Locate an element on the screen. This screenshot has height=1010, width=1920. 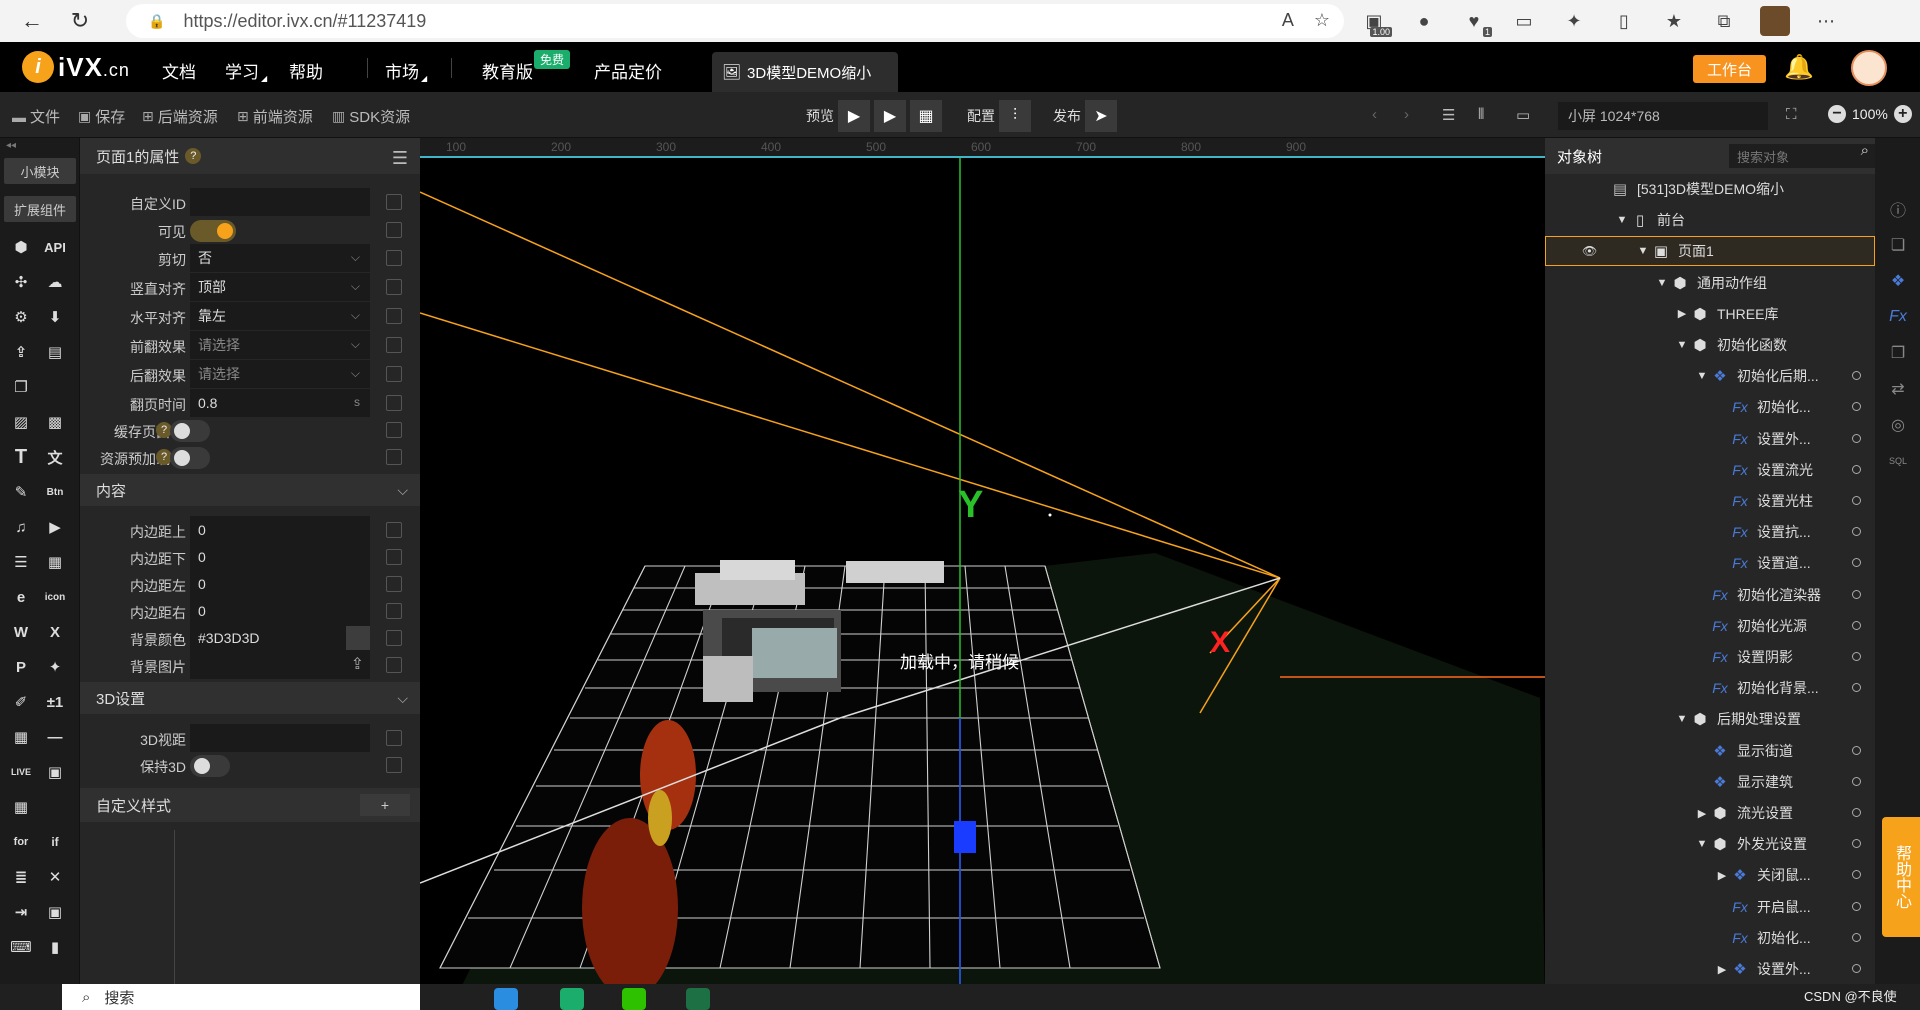
tree-item: ▶ ⬢ 流光设置 is located at coordinates (1710, 813).